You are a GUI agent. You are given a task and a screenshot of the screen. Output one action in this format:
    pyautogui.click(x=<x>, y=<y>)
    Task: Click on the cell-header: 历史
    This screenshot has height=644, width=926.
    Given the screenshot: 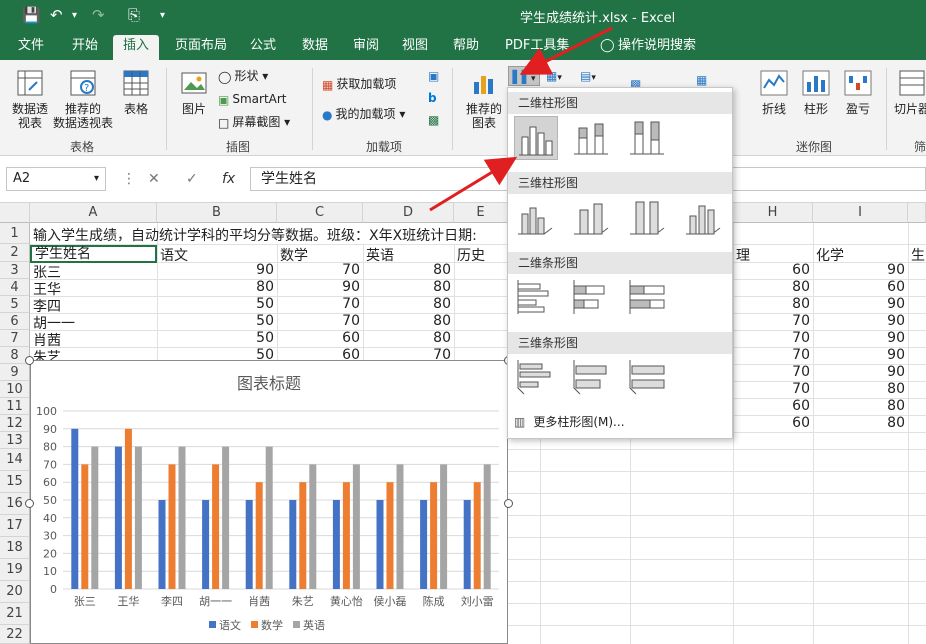 What is the action you would take?
    pyautogui.click(x=471, y=255)
    